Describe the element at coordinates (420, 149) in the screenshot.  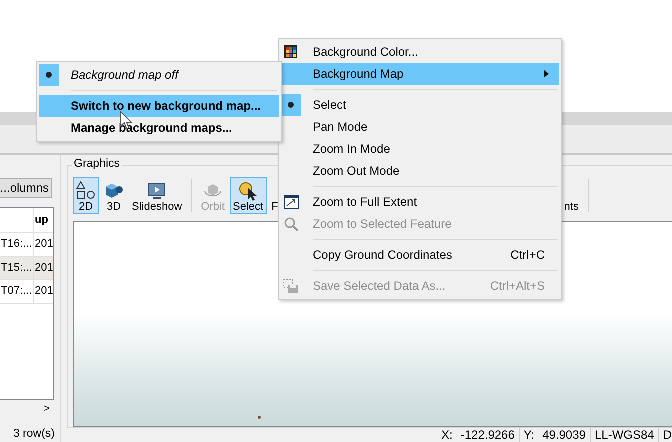
I see `menu-item: Zoom In Mode` at that location.